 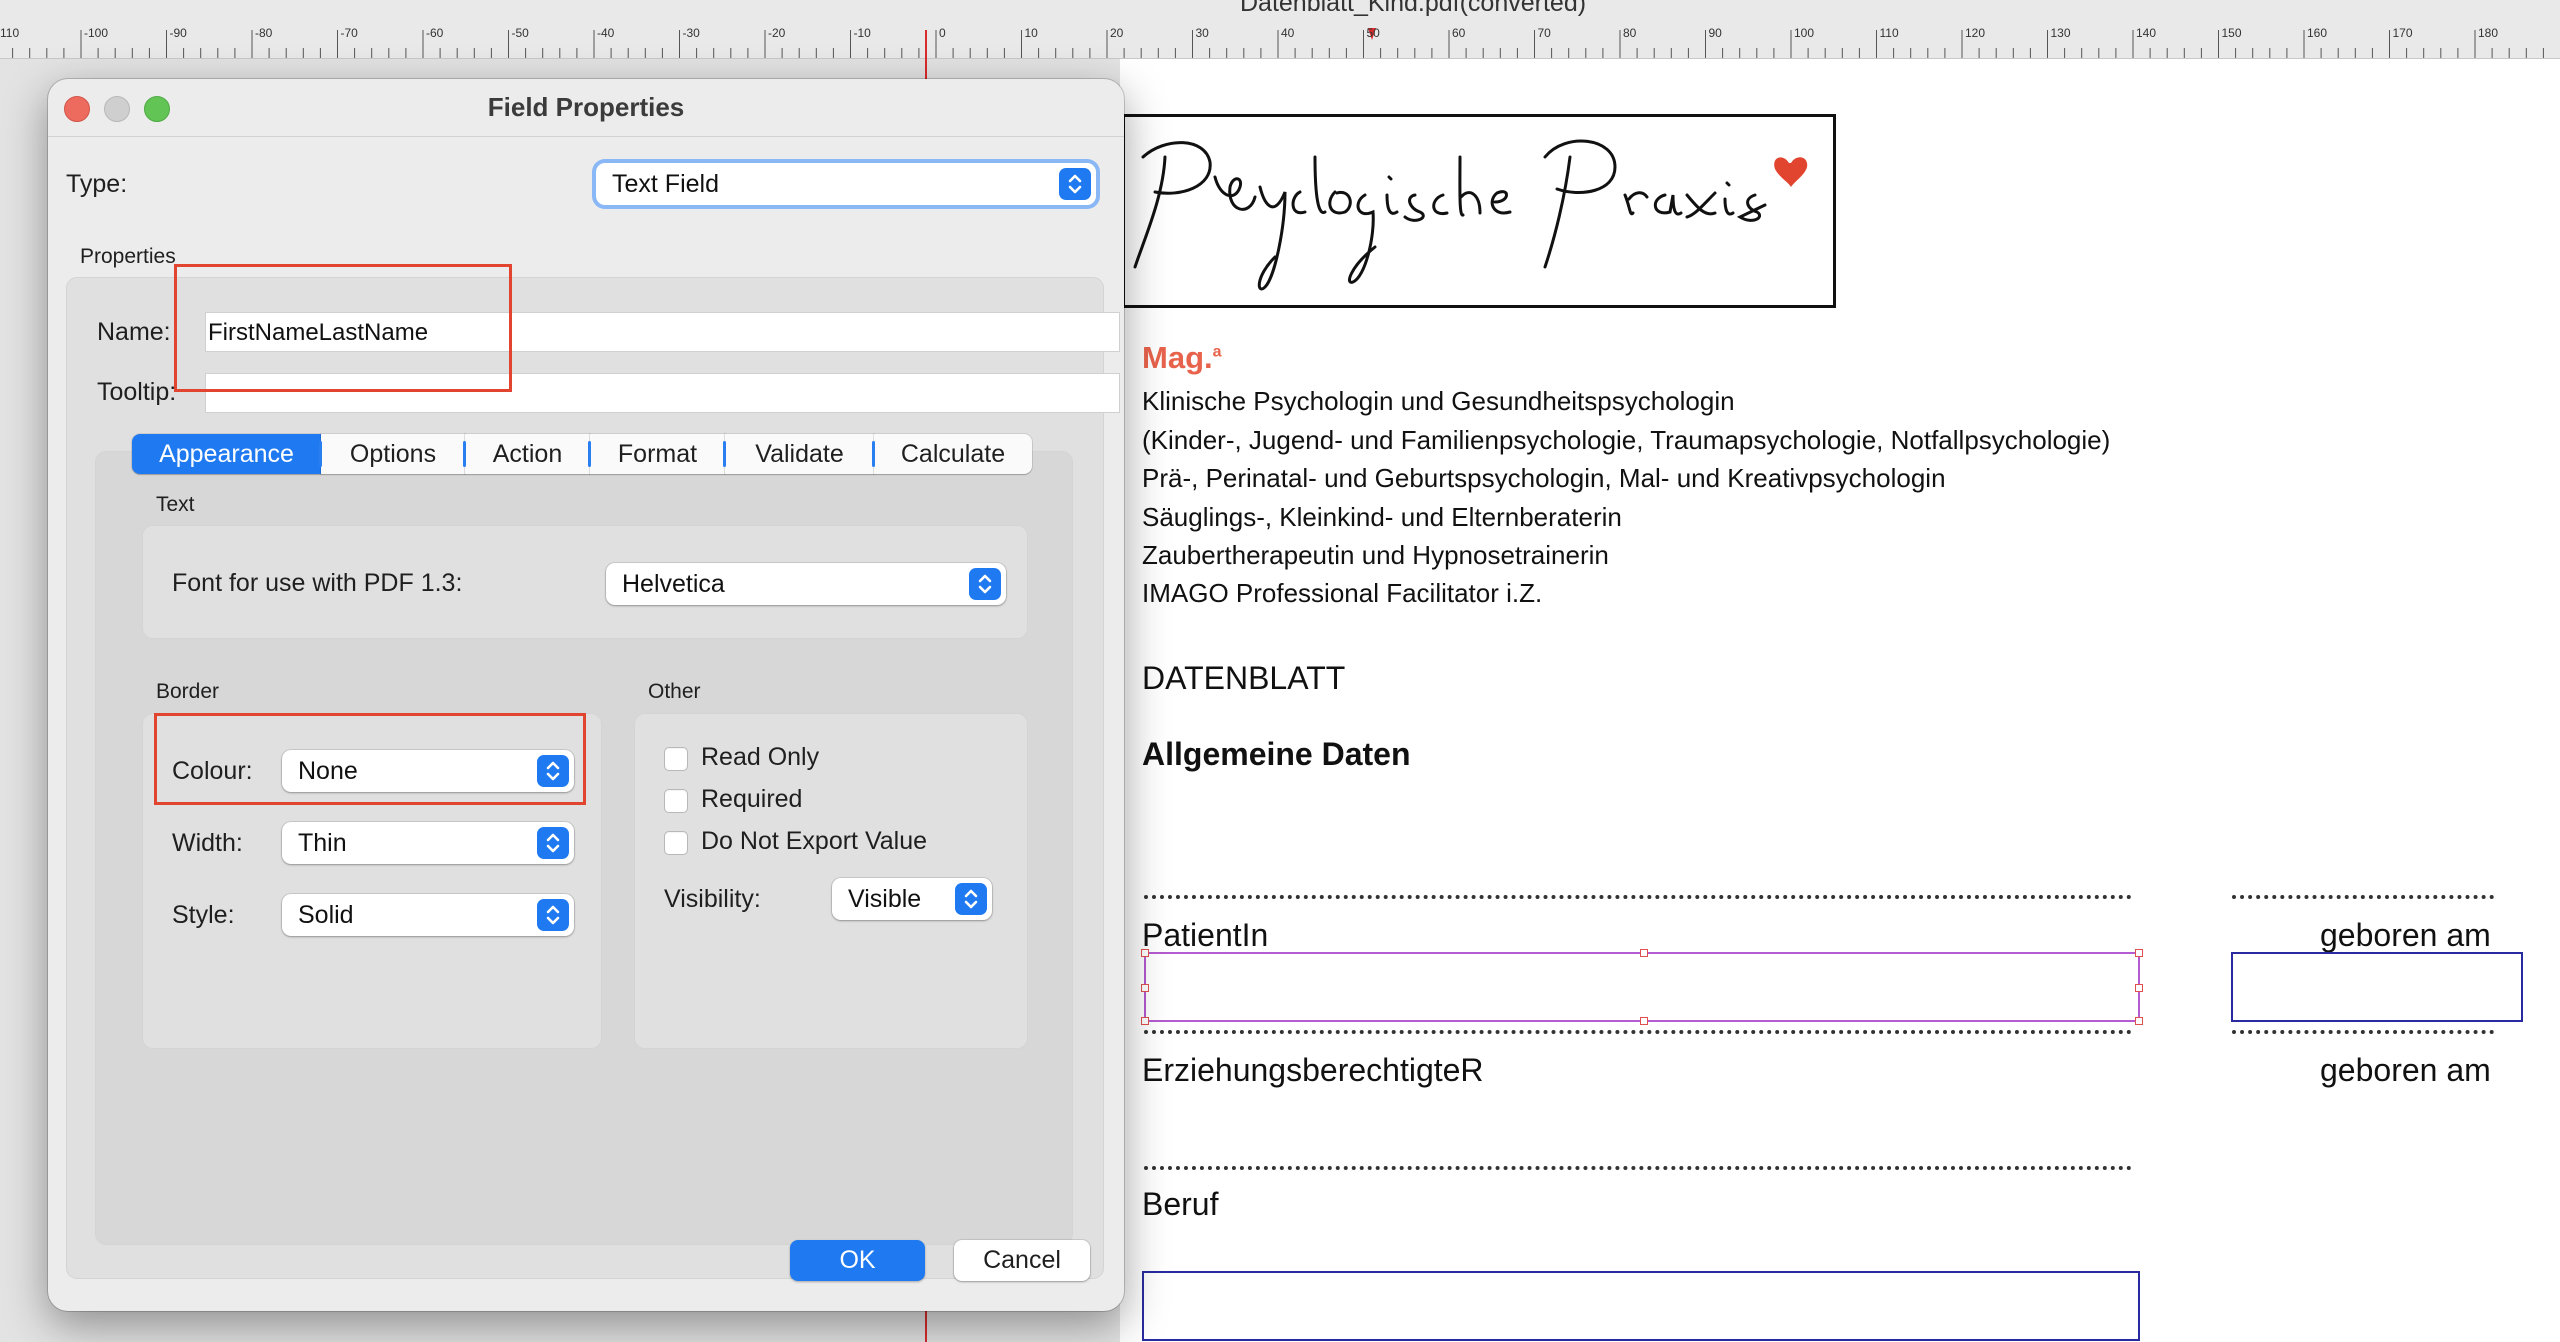 I want to click on qualification-line: IMAGO Professional Facilitator i.Z., so click(x=1342, y=593).